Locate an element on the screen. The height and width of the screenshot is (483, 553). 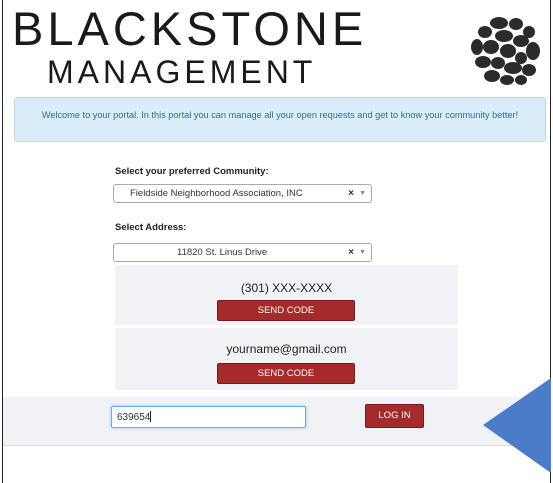
stones-logo-icon is located at coordinates (506, 51).